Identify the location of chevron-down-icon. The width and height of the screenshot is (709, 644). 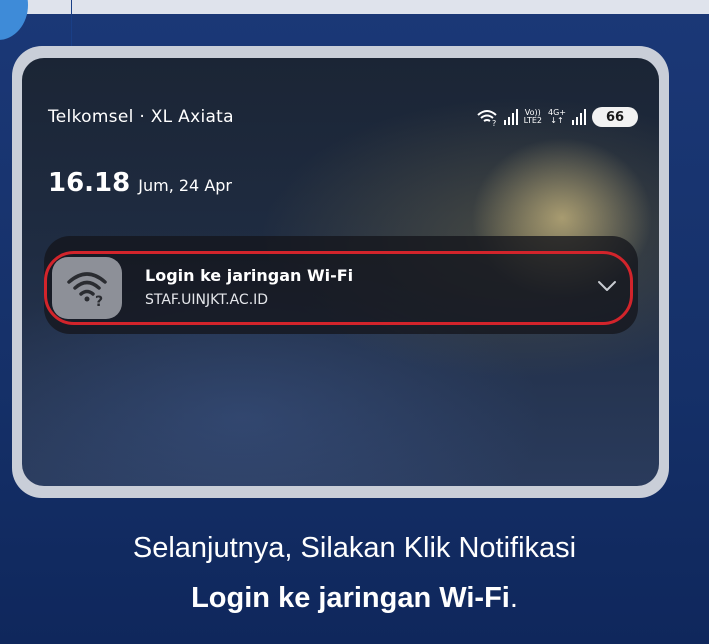
(607, 286).